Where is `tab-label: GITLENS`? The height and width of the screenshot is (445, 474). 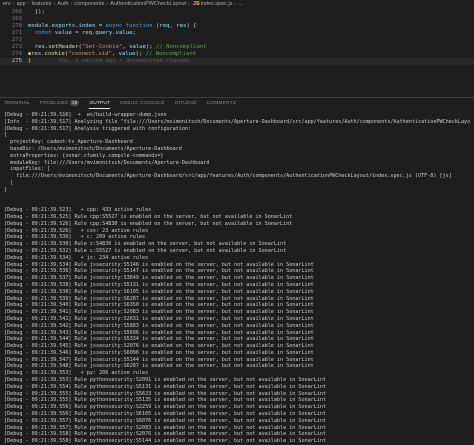
tab-label: GITLENS is located at coordinates (185, 103).